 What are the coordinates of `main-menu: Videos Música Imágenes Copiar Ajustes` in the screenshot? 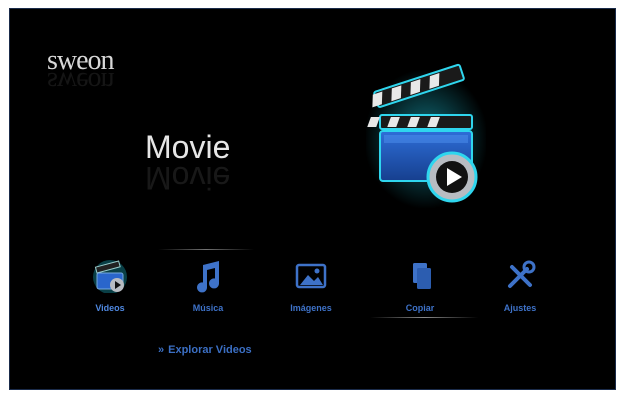 It's located at (315, 290).